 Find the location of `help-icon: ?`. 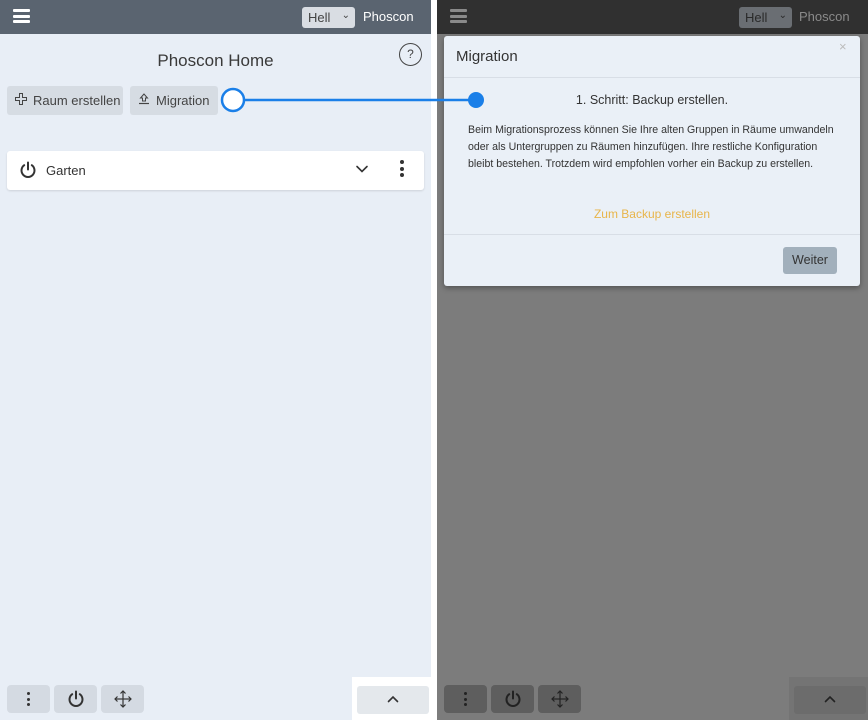

help-icon: ? is located at coordinates (410, 54).